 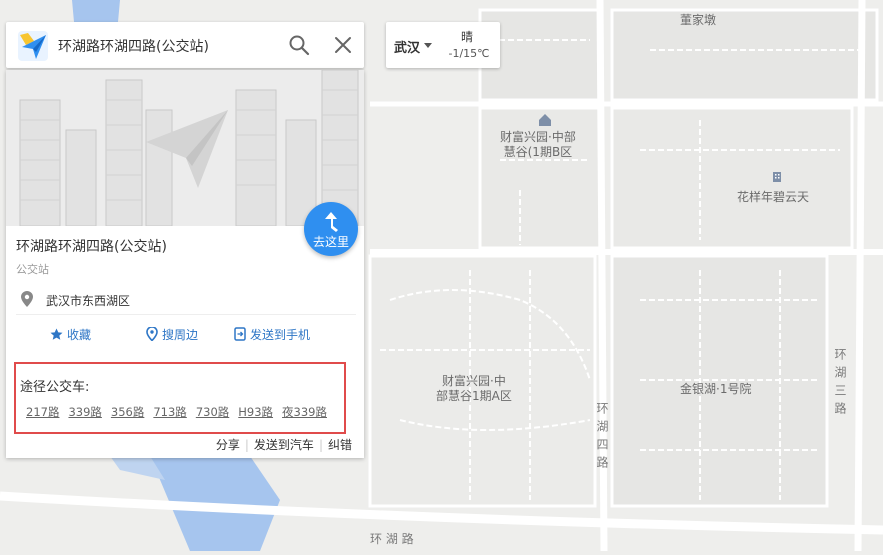 I want to click on search-box: 环湖路环湖四路(公交站), so click(x=185, y=45).